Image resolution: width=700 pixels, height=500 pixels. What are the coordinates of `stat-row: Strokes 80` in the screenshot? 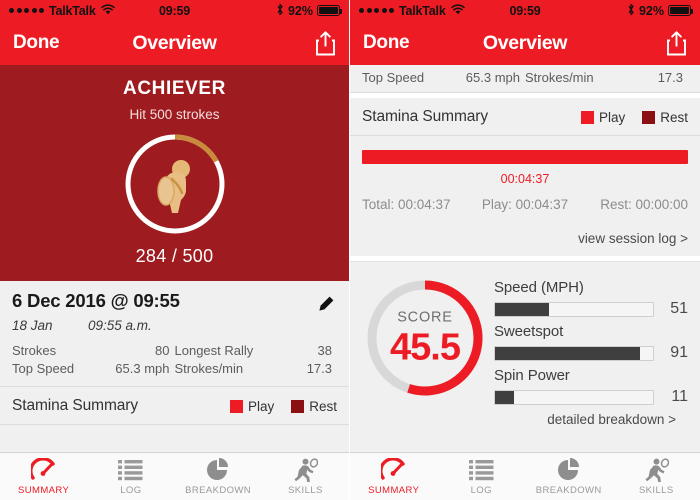 It's located at (91, 351).